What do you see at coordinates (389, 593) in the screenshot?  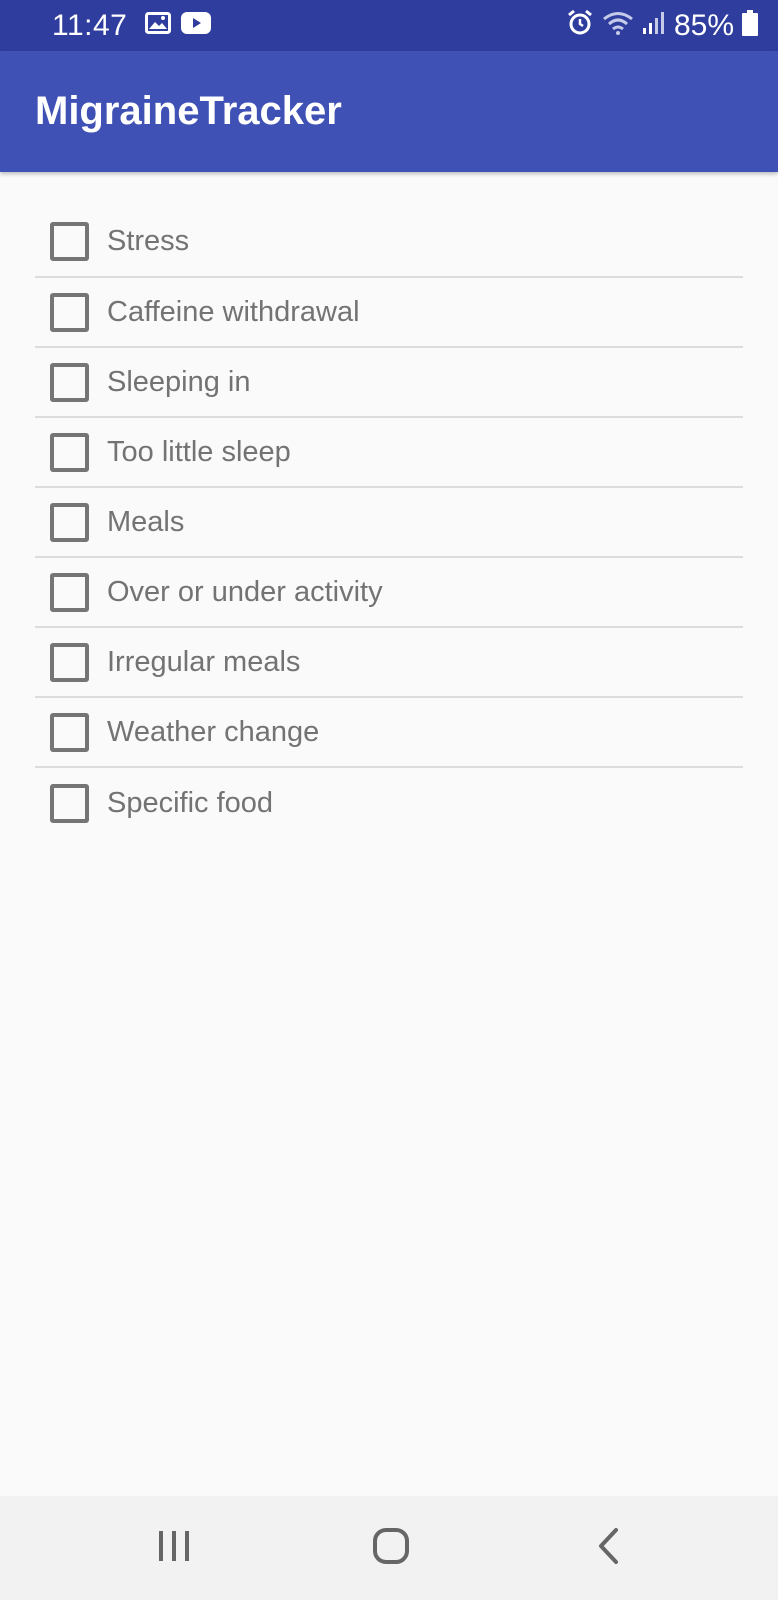 I see `trigger-row-over-or-under-activity: Over or under activity` at bounding box center [389, 593].